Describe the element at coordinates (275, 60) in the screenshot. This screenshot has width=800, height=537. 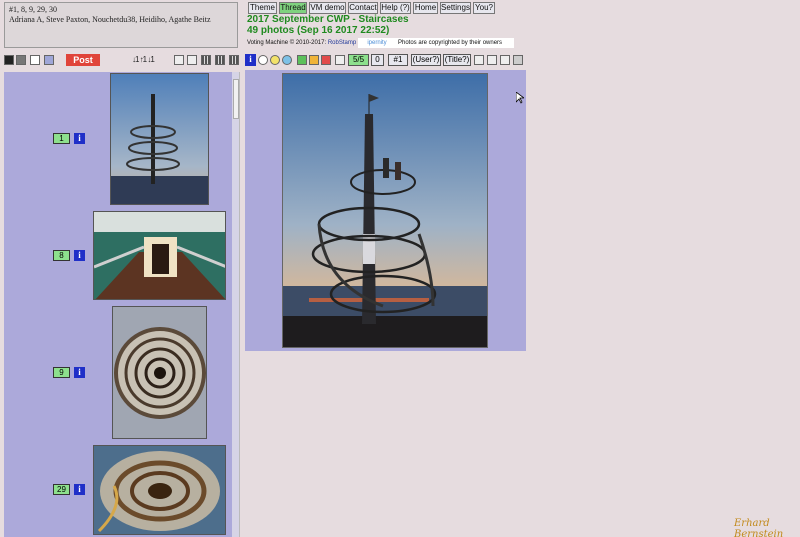
I see `circle-yellow-icon` at that location.